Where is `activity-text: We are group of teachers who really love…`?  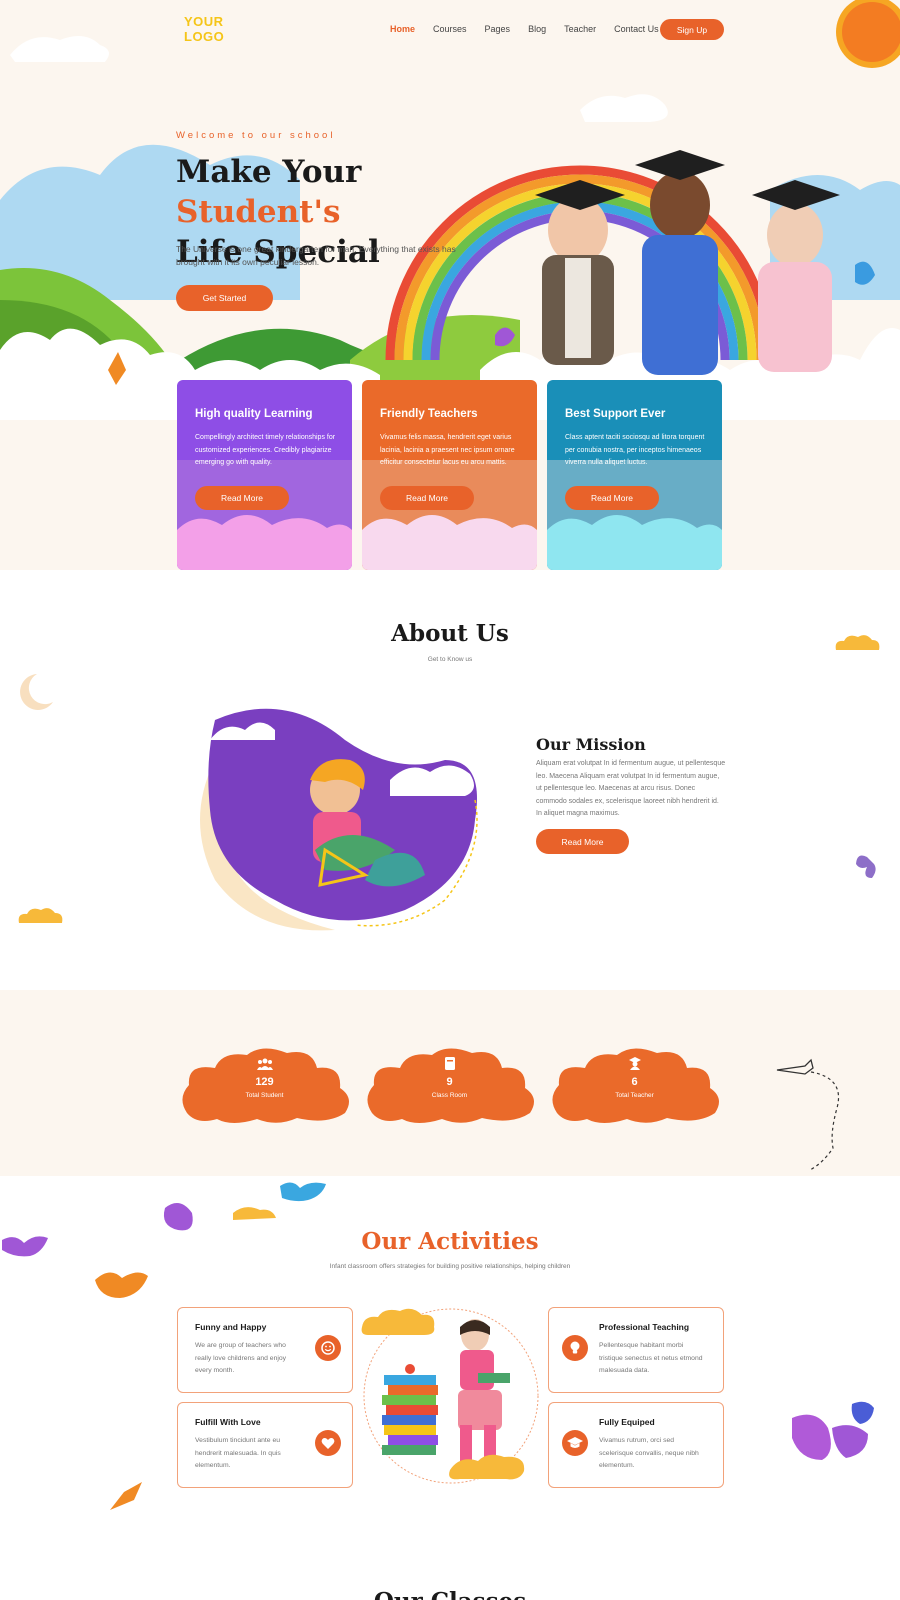 activity-text: We are group of teachers who really love… is located at coordinates (241, 1358).